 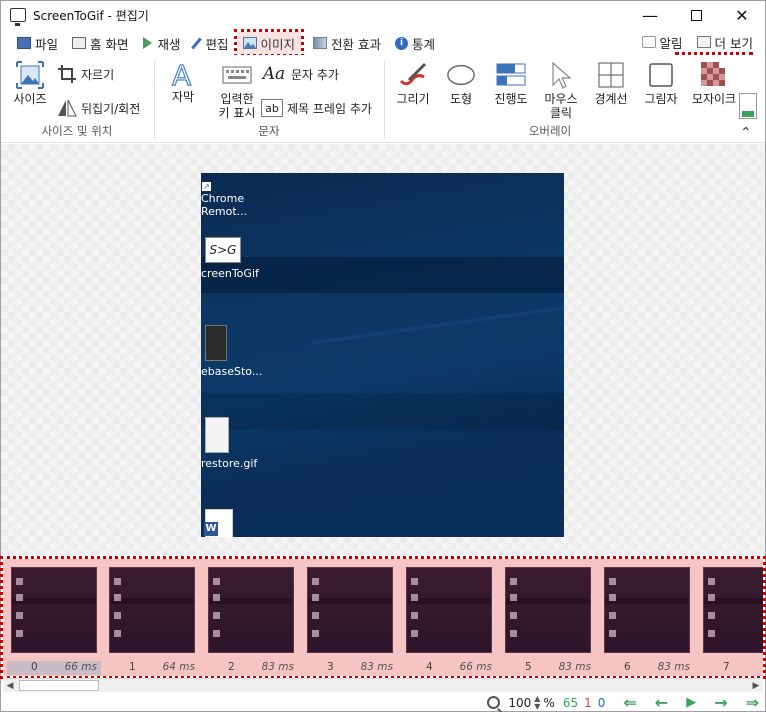 What do you see at coordinates (100, 43) in the screenshot?
I see `tab-home: 홈 화면` at bounding box center [100, 43].